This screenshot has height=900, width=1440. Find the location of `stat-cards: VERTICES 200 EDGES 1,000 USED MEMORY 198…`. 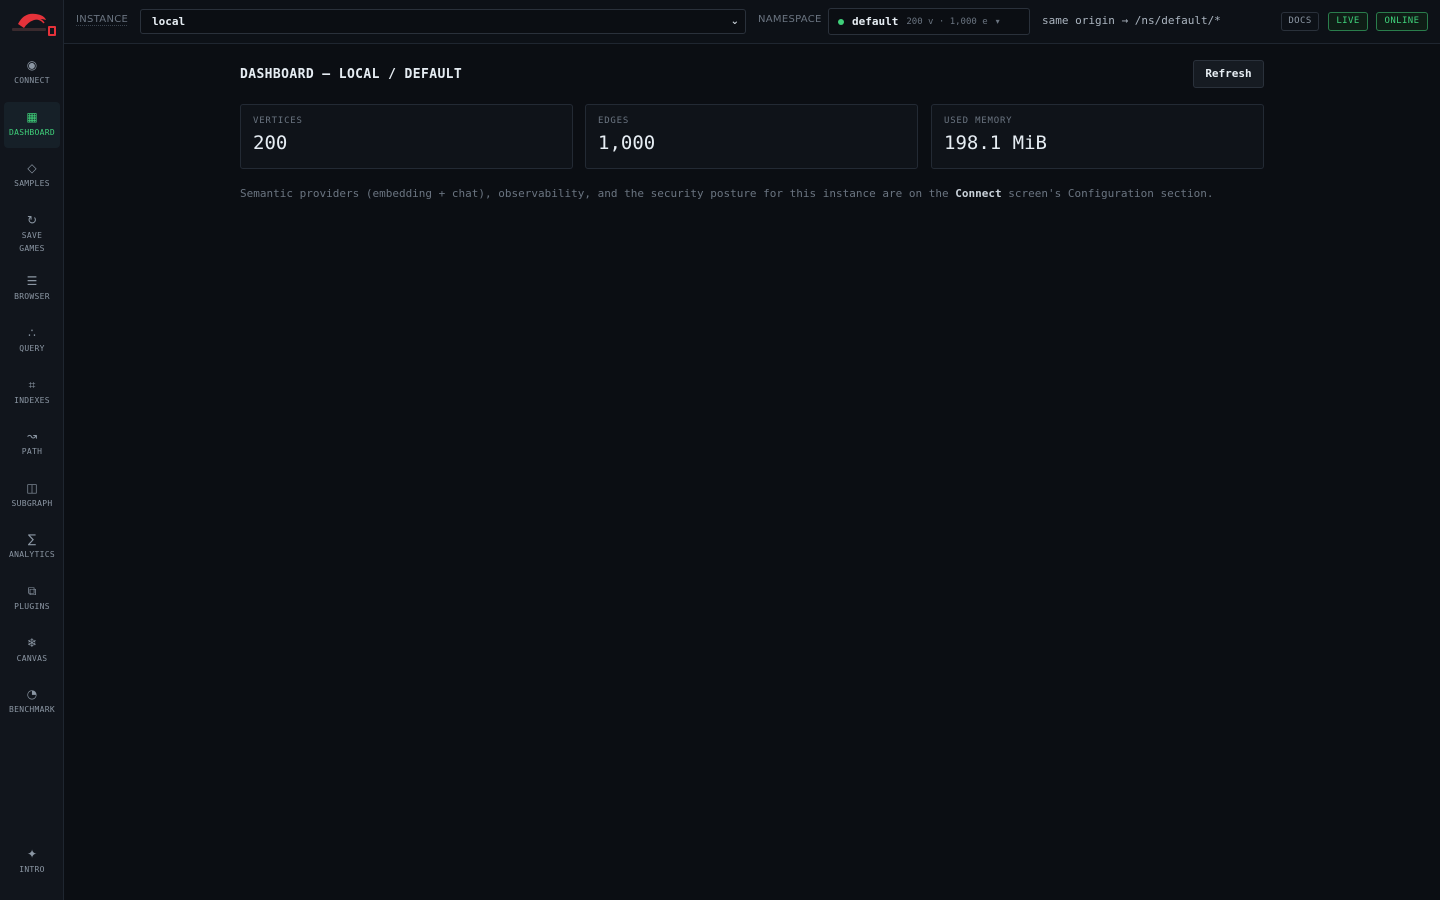

stat-cards: VERTICES 200 EDGES 1,000 USED MEMORY 198… is located at coordinates (752, 136).